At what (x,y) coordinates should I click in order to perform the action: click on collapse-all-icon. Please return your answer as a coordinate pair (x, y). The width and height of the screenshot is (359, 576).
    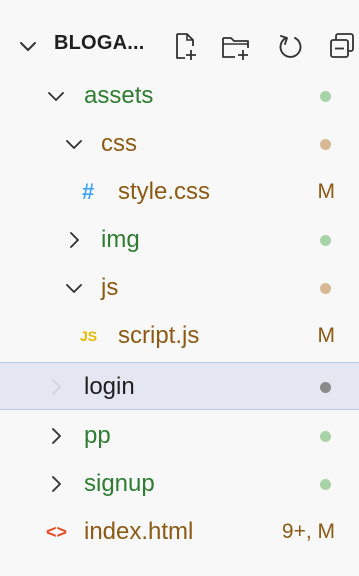
    Looking at the image, I should click on (341, 46).